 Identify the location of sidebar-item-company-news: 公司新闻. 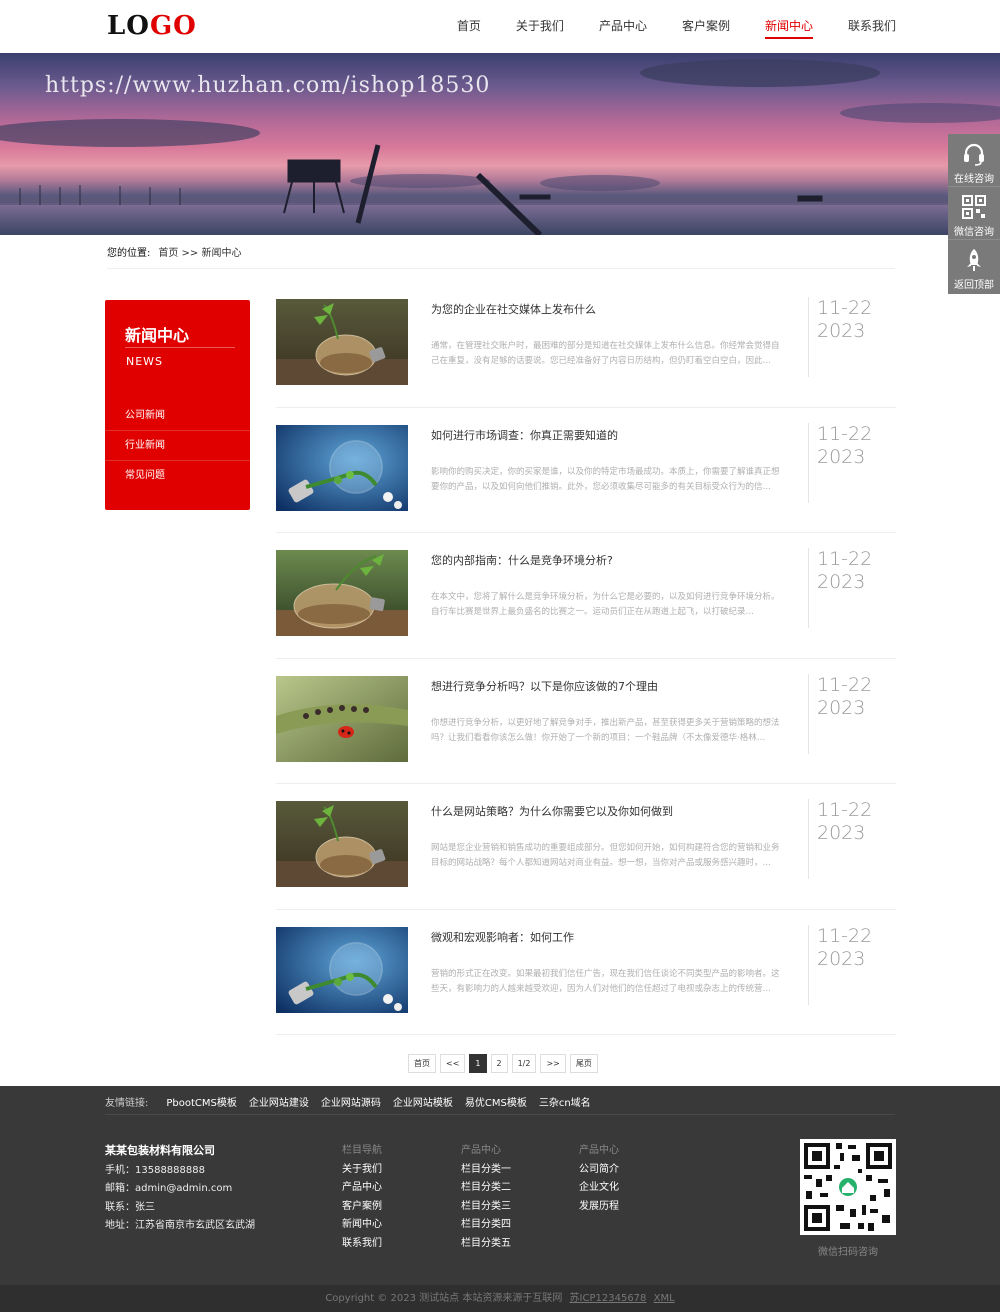
(177, 416).